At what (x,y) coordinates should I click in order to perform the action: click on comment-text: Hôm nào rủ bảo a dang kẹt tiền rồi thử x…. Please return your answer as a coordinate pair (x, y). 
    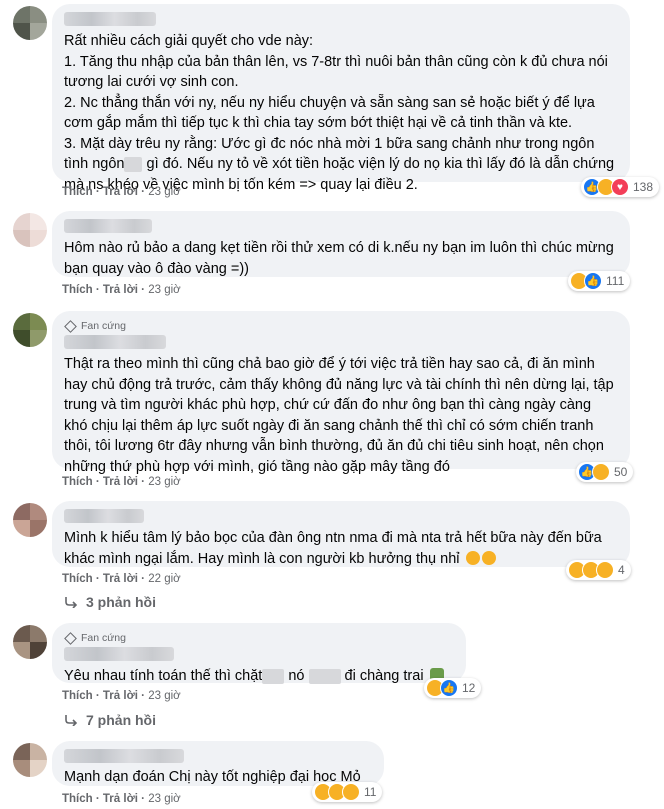
    Looking at the image, I should click on (339, 258).